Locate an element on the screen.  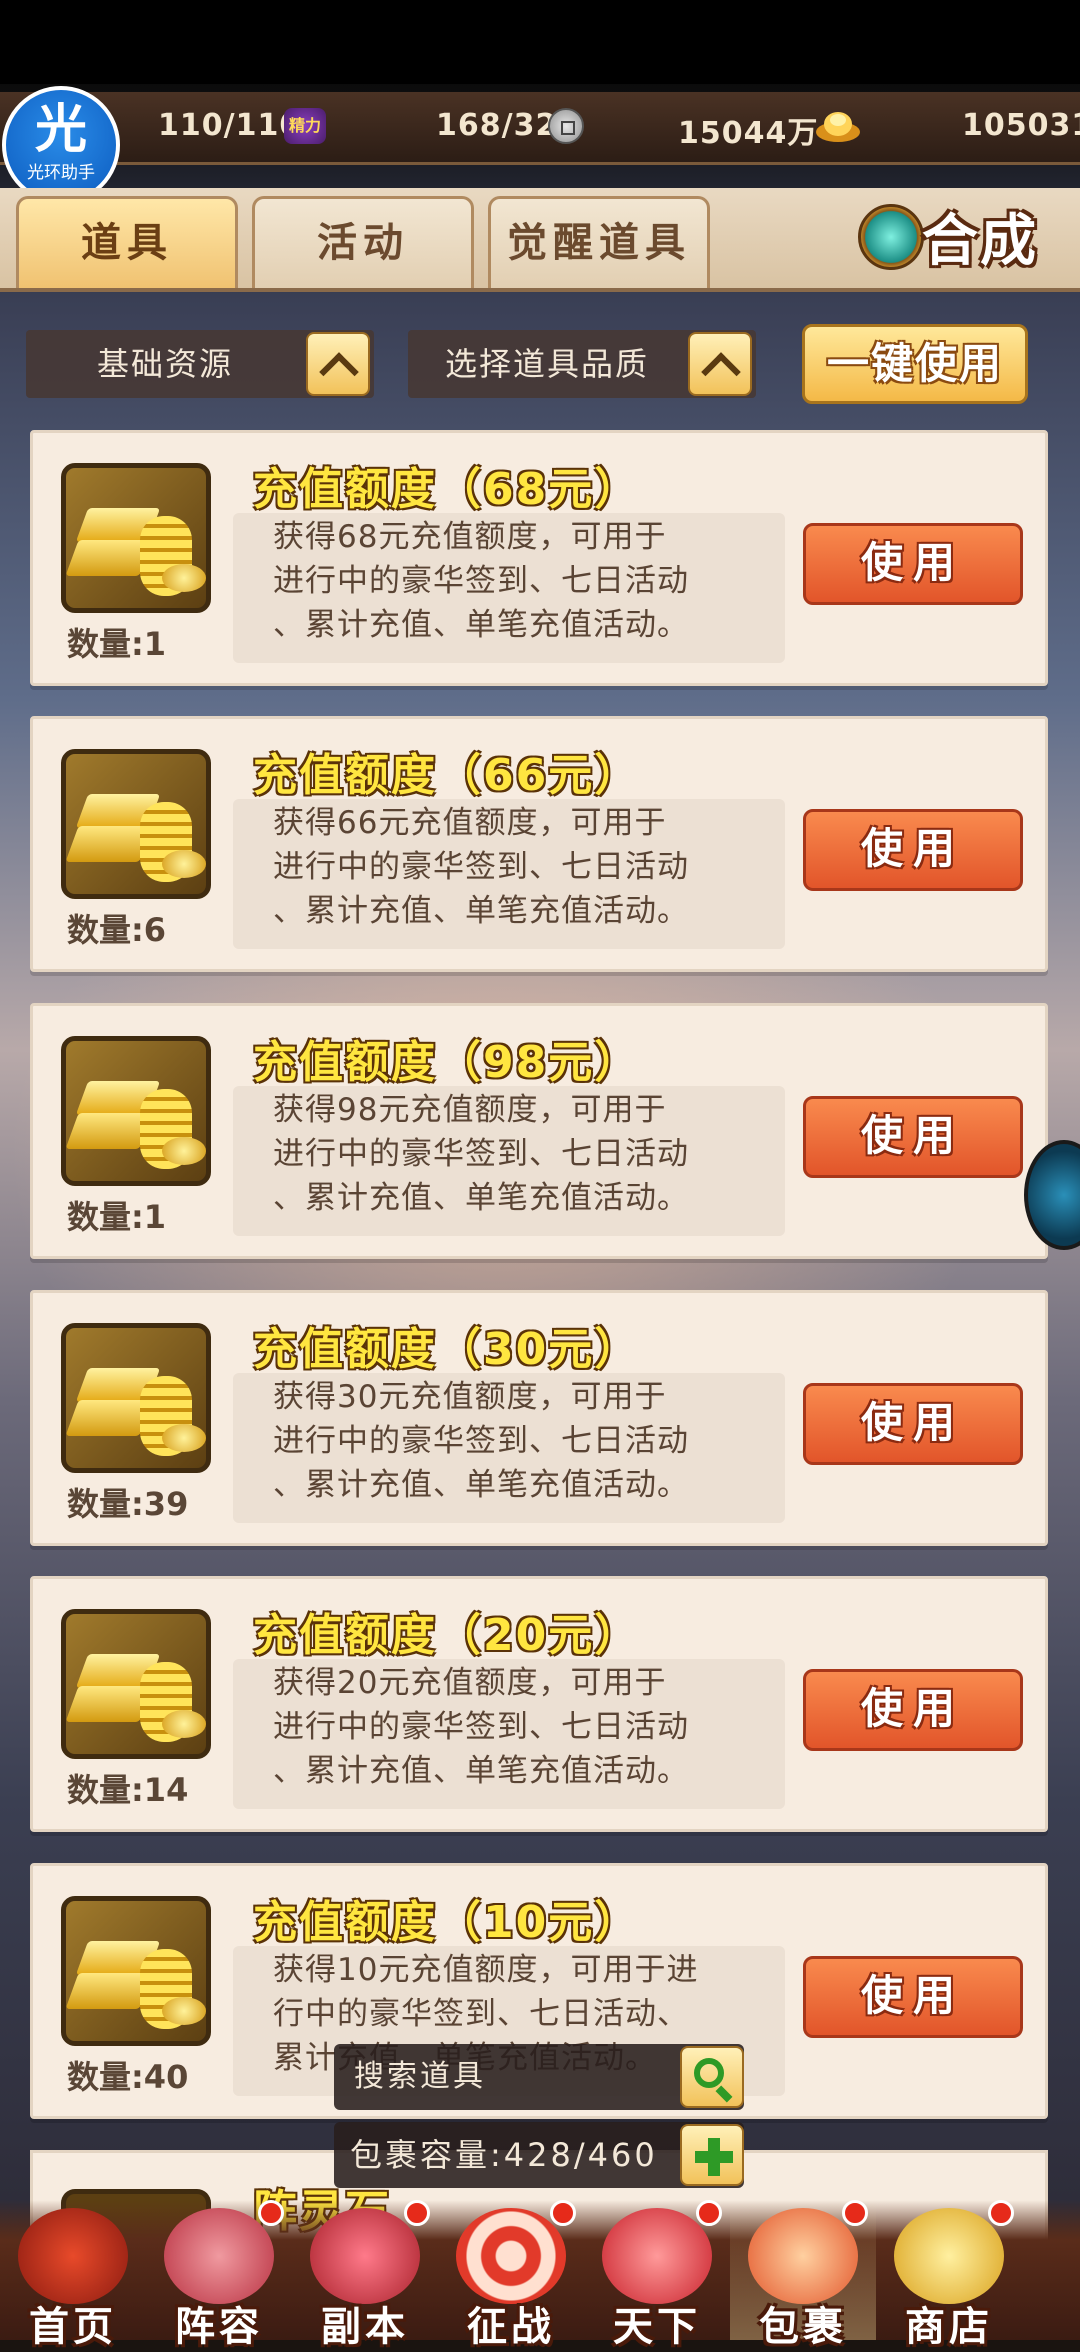
item-quantity: 数量:14 is located at coordinates (128, 1790).